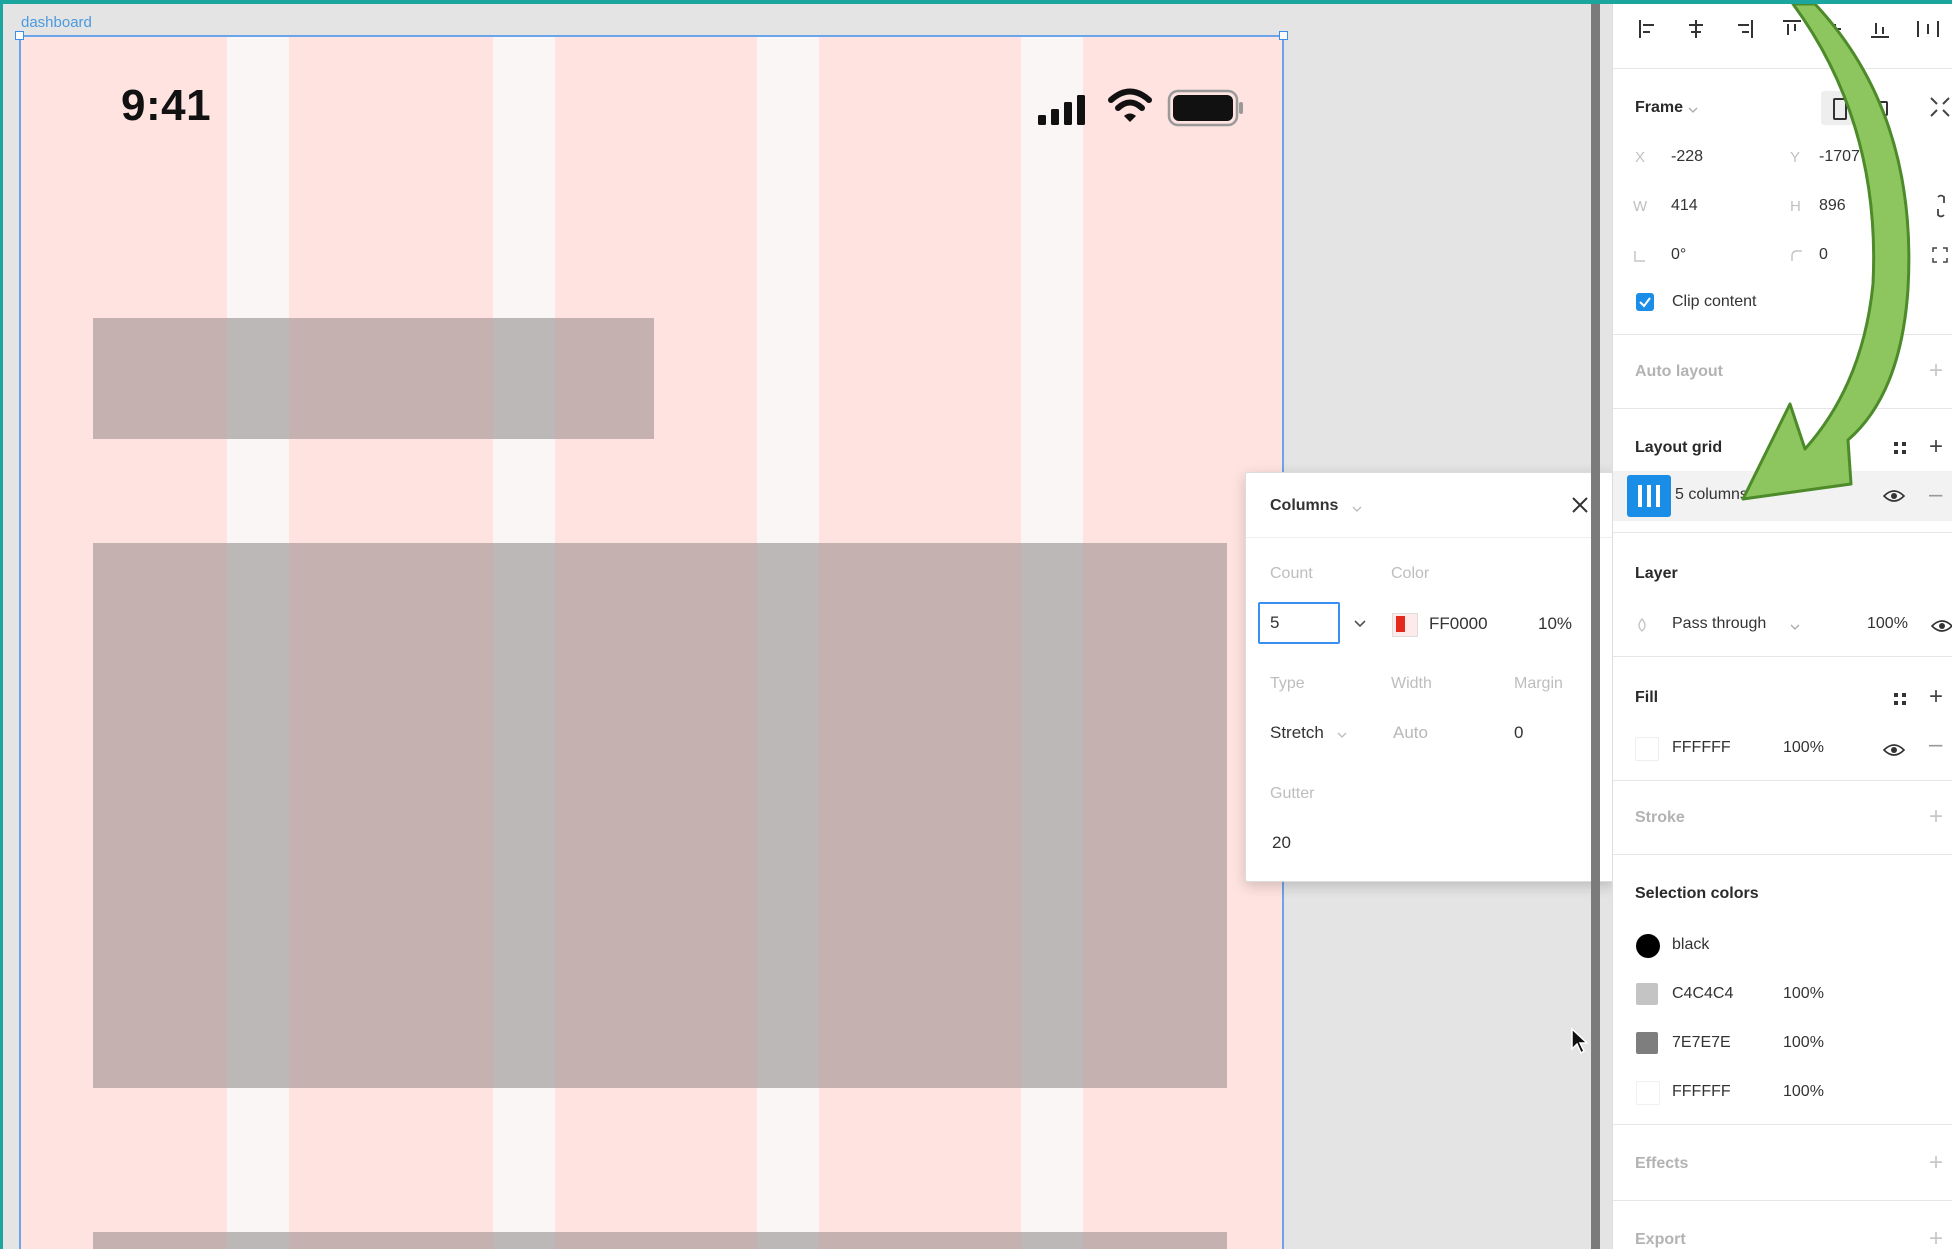 Image resolution: width=1952 pixels, height=1249 pixels. Describe the element at coordinates (1292, 793) in the screenshot. I see `gutter-label: Gutter` at that location.